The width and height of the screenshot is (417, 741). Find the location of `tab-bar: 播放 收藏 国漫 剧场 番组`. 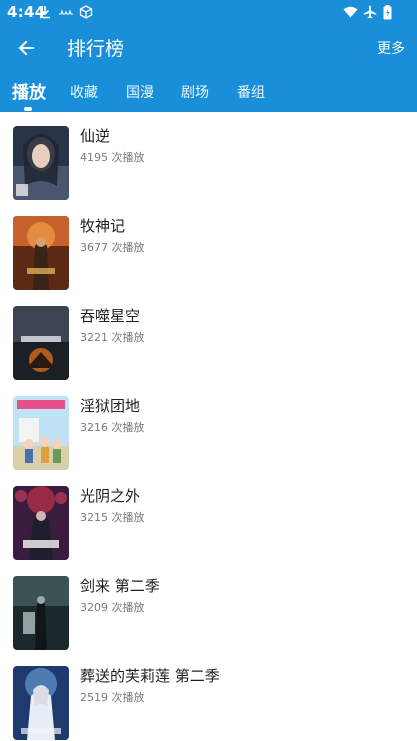

tab-bar: 播放 收藏 国漫 剧场 番组 is located at coordinates (208, 94).